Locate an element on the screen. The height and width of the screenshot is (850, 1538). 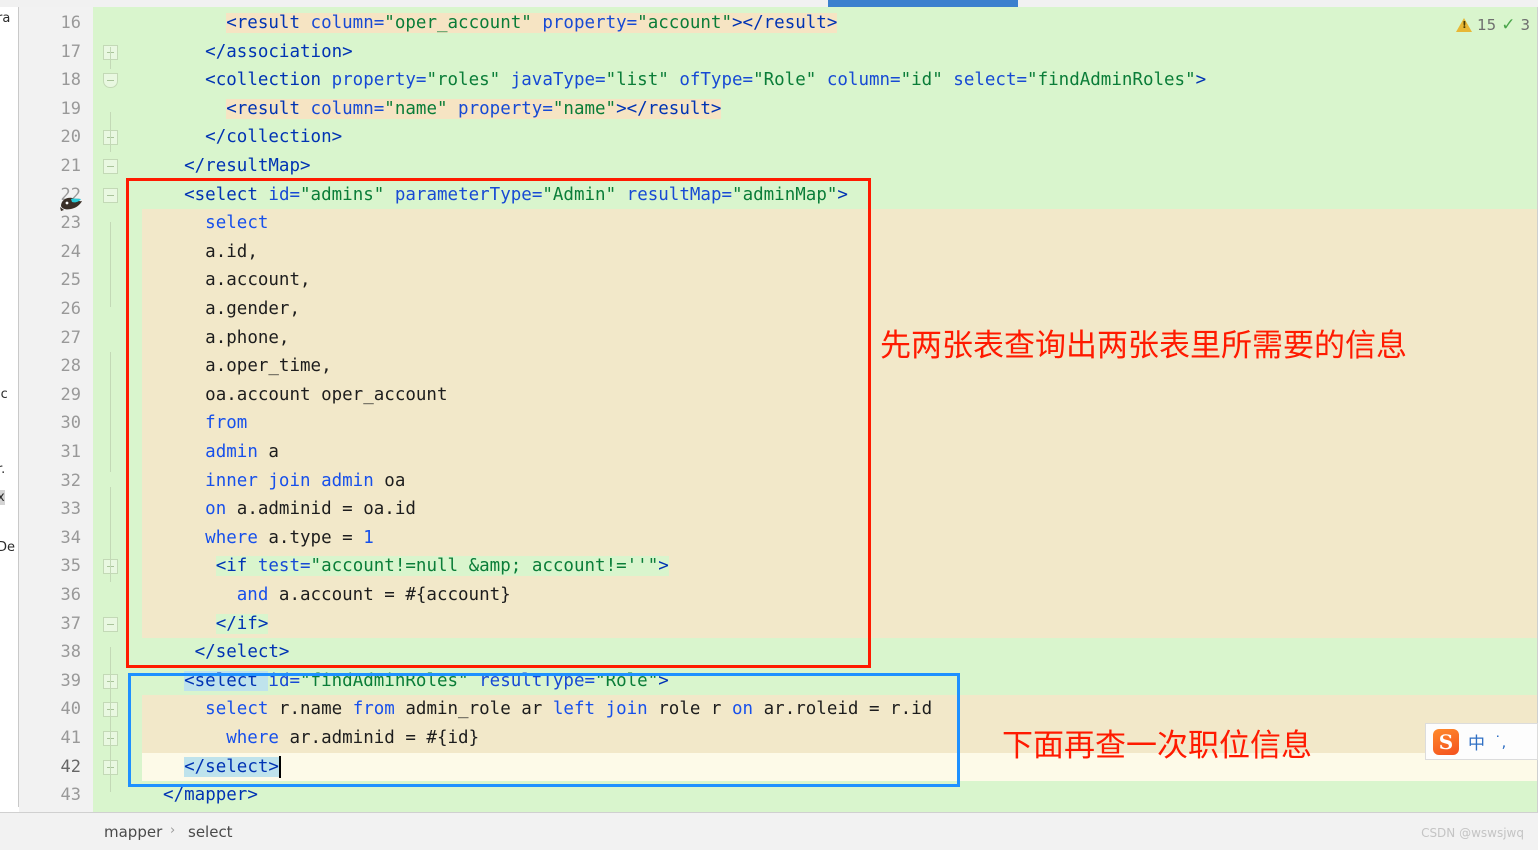
left-panel-fragment: r. is located at coordinates (2, 469).